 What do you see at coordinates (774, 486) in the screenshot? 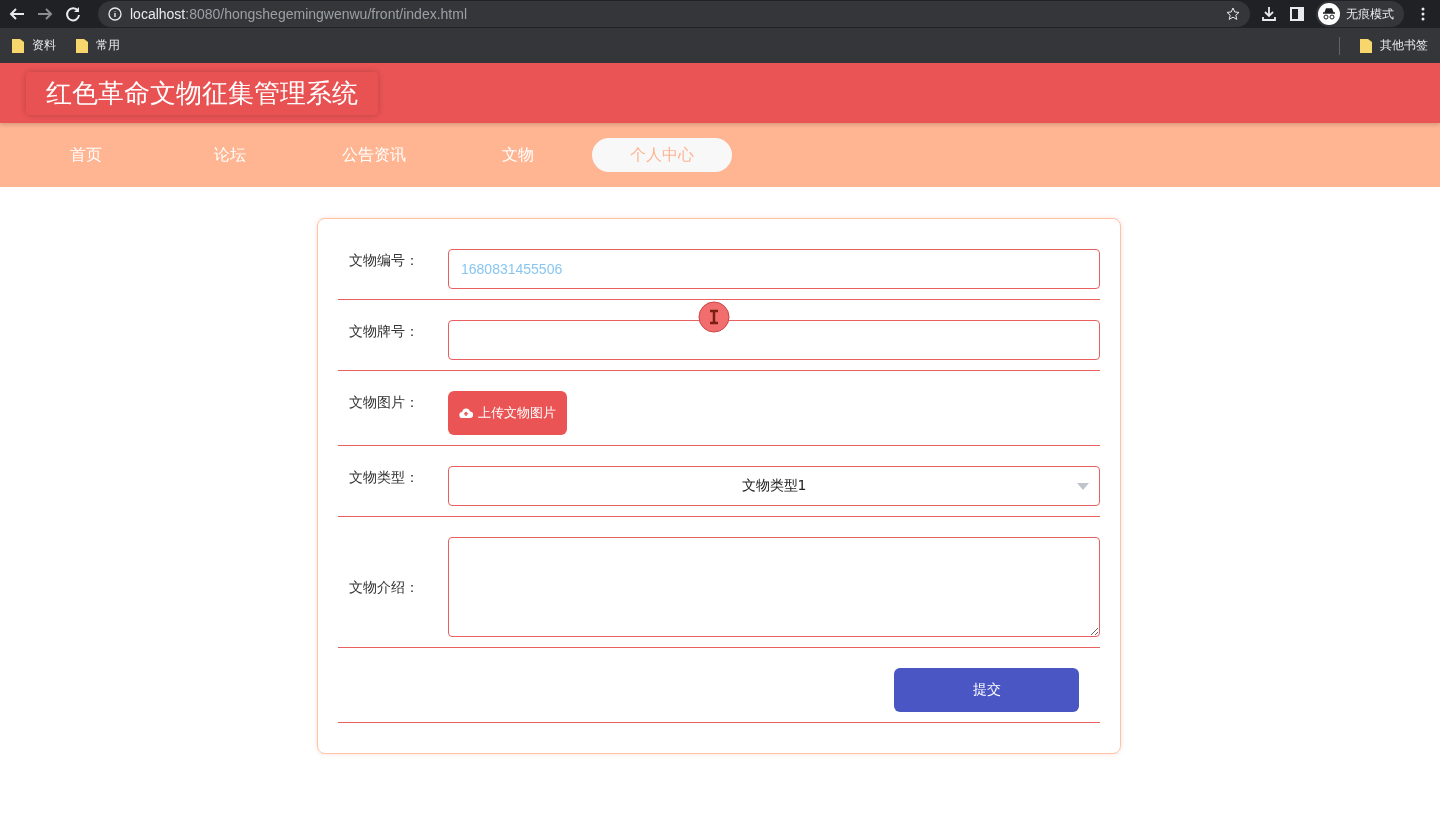
I see `type-select: 文物类型1` at bounding box center [774, 486].